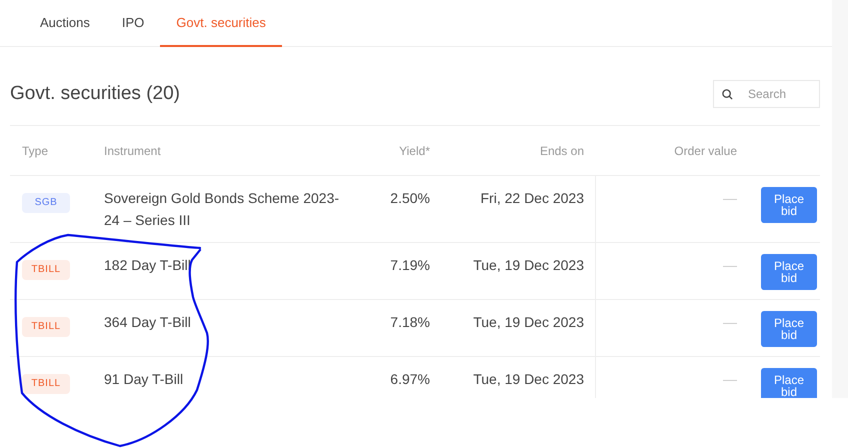 The width and height of the screenshot is (848, 448). What do you see at coordinates (414, 151) in the screenshot?
I see `column-header: Yield*` at bounding box center [414, 151].